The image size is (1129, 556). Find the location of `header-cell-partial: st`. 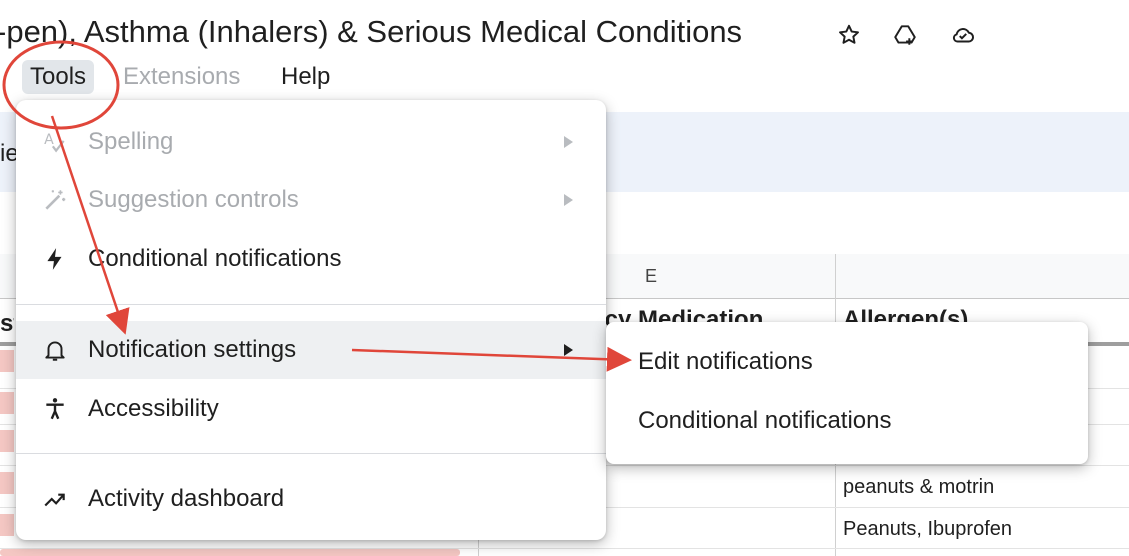

header-cell-partial: st is located at coordinates (7, 321).